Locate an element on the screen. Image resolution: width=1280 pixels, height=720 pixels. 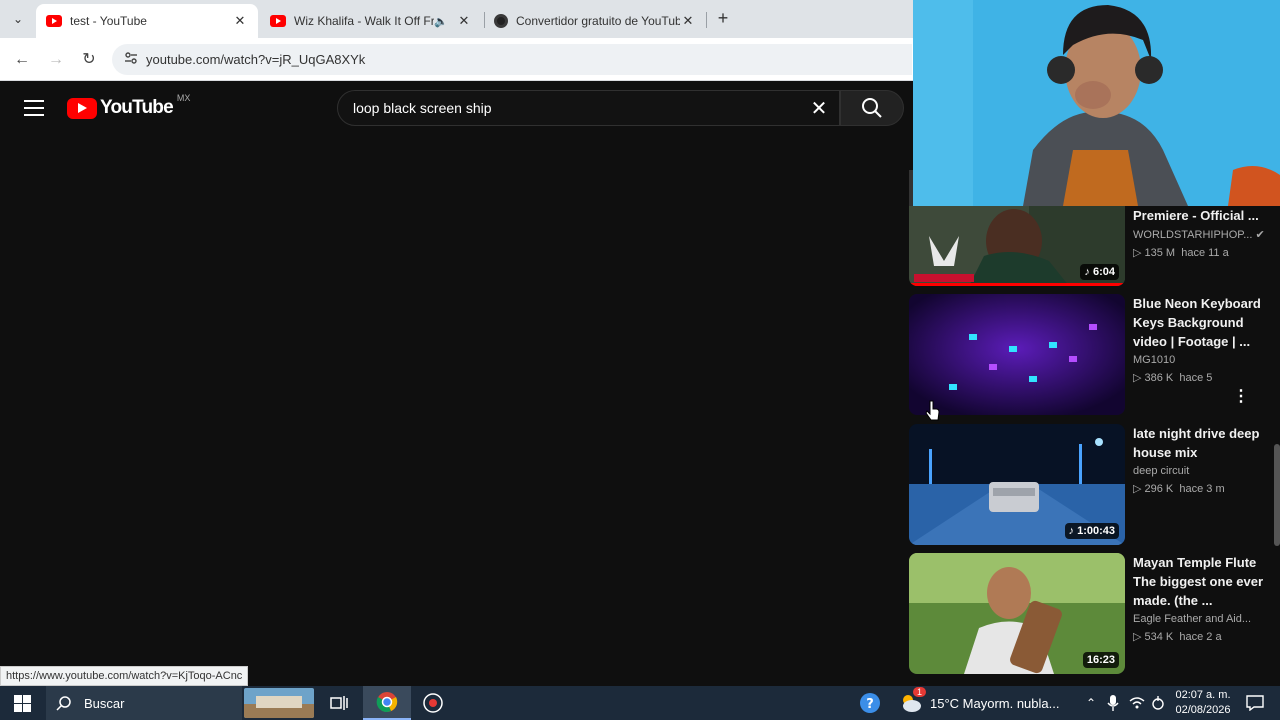
upload-age: hace 2 a is located at coordinates (1200, 637).